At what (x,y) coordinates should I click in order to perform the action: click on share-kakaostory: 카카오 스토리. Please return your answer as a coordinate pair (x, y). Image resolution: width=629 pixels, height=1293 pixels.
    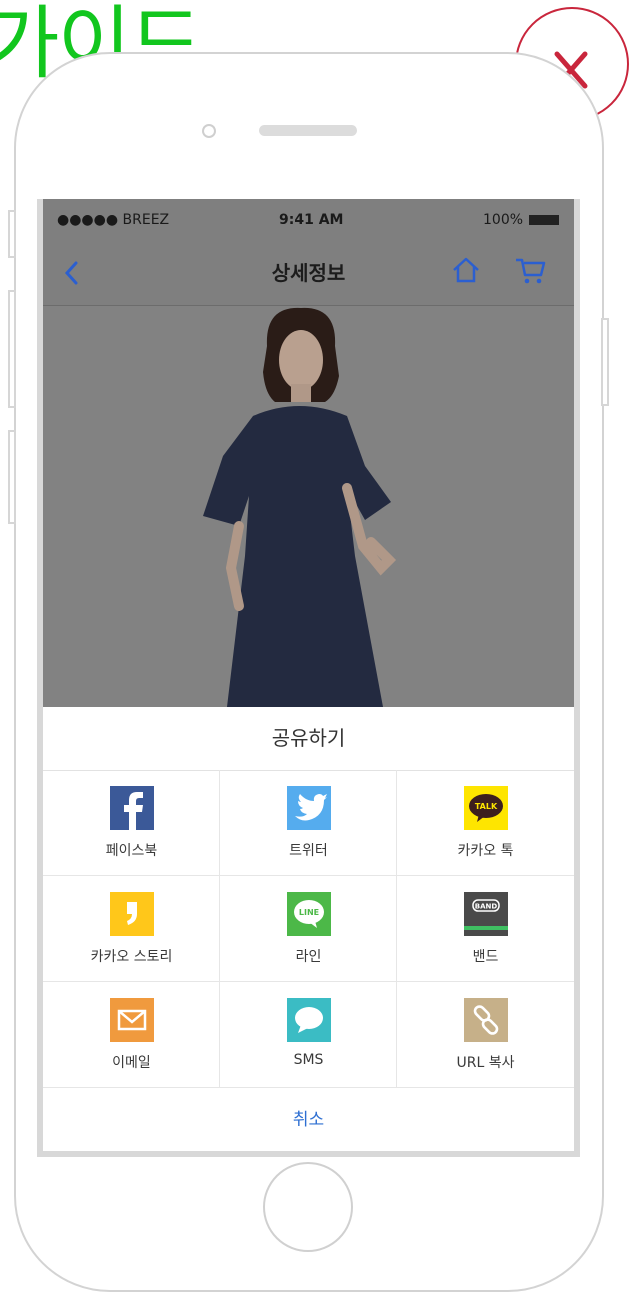
    Looking at the image, I should click on (131, 929).